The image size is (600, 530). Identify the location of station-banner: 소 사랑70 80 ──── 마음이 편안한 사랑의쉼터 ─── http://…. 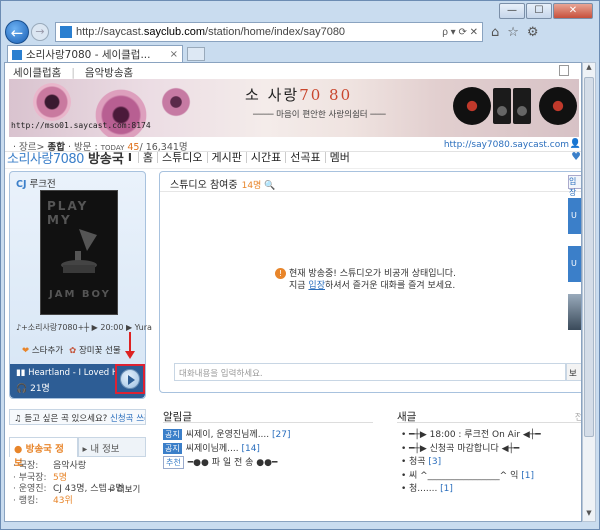
(294, 108).